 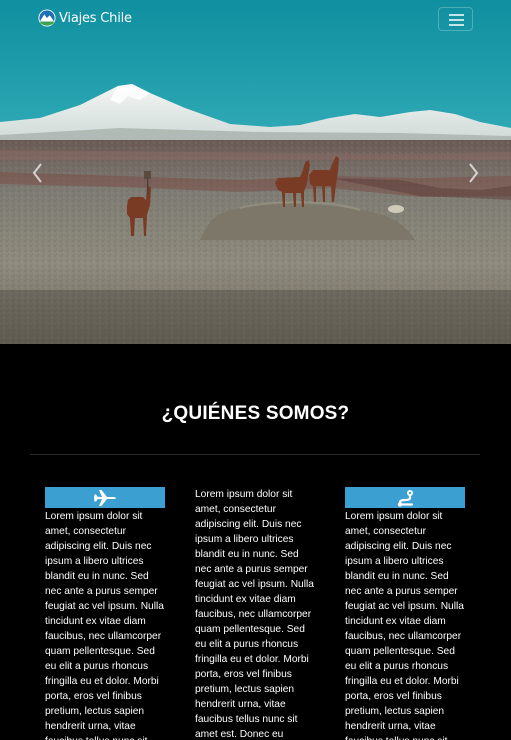 I want to click on route-icon, so click(x=405, y=498).